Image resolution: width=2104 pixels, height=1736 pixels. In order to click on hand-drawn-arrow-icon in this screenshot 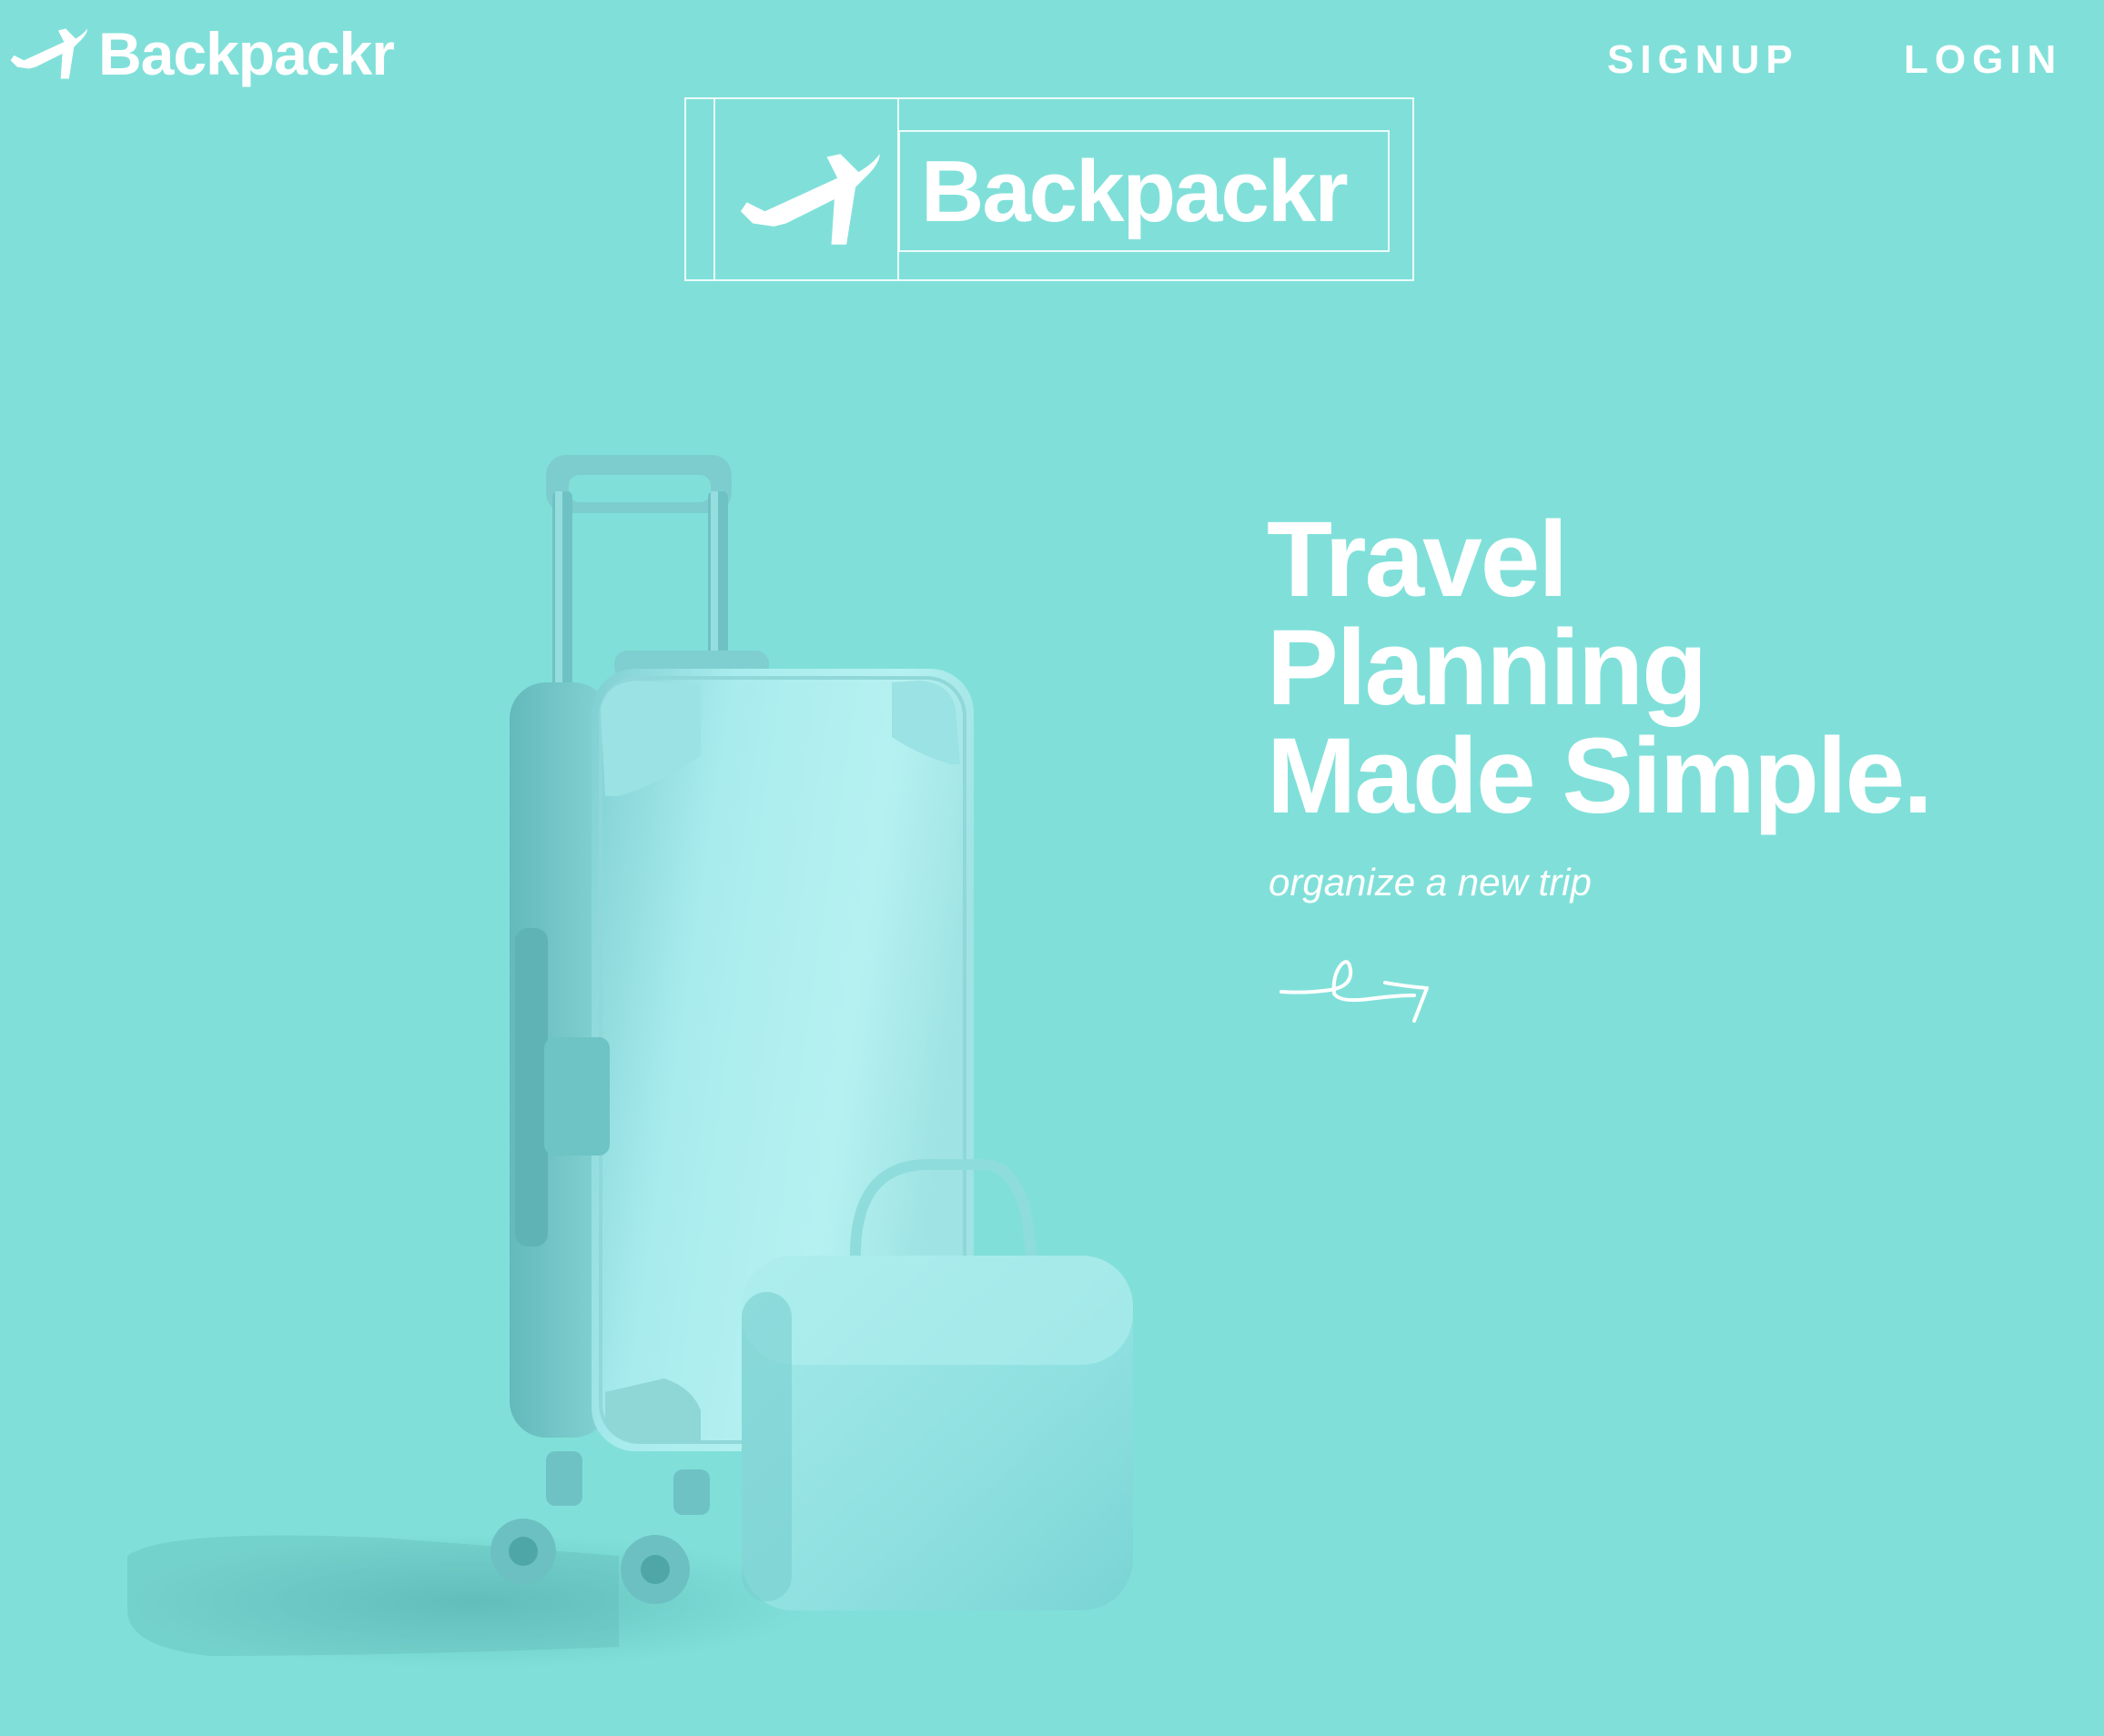, I will do `click(1359, 989)`.